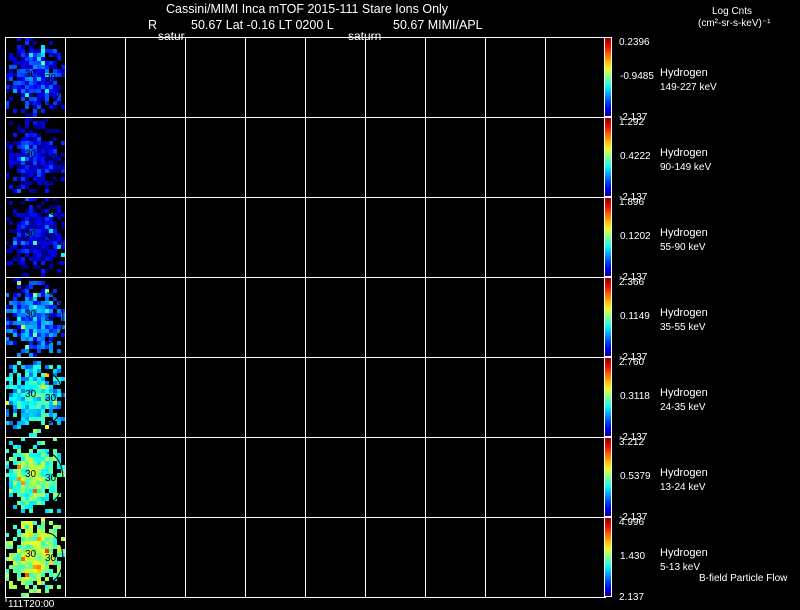 The width and height of the screenshot is (800, 610). I want to click on energy-label: 55-90 keV, so click(683, 247).